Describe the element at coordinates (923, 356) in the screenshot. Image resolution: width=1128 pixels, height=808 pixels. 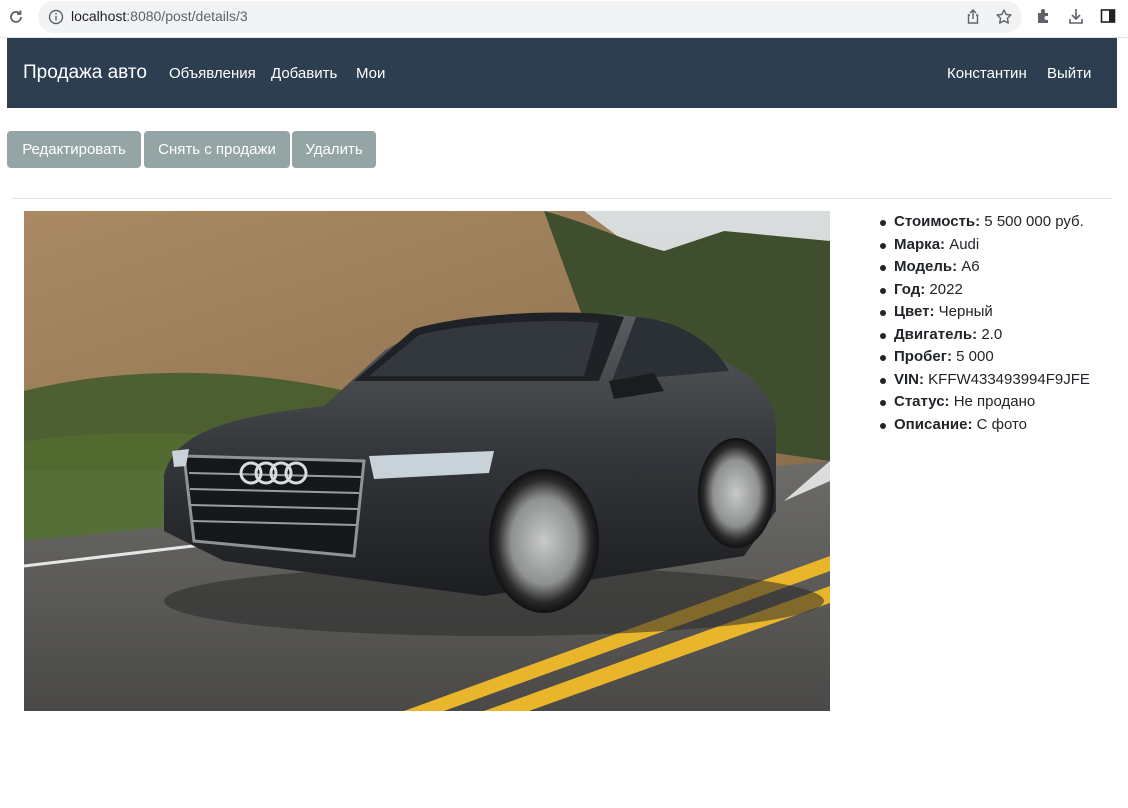
I see `detail-label: Пробег:` at that location.